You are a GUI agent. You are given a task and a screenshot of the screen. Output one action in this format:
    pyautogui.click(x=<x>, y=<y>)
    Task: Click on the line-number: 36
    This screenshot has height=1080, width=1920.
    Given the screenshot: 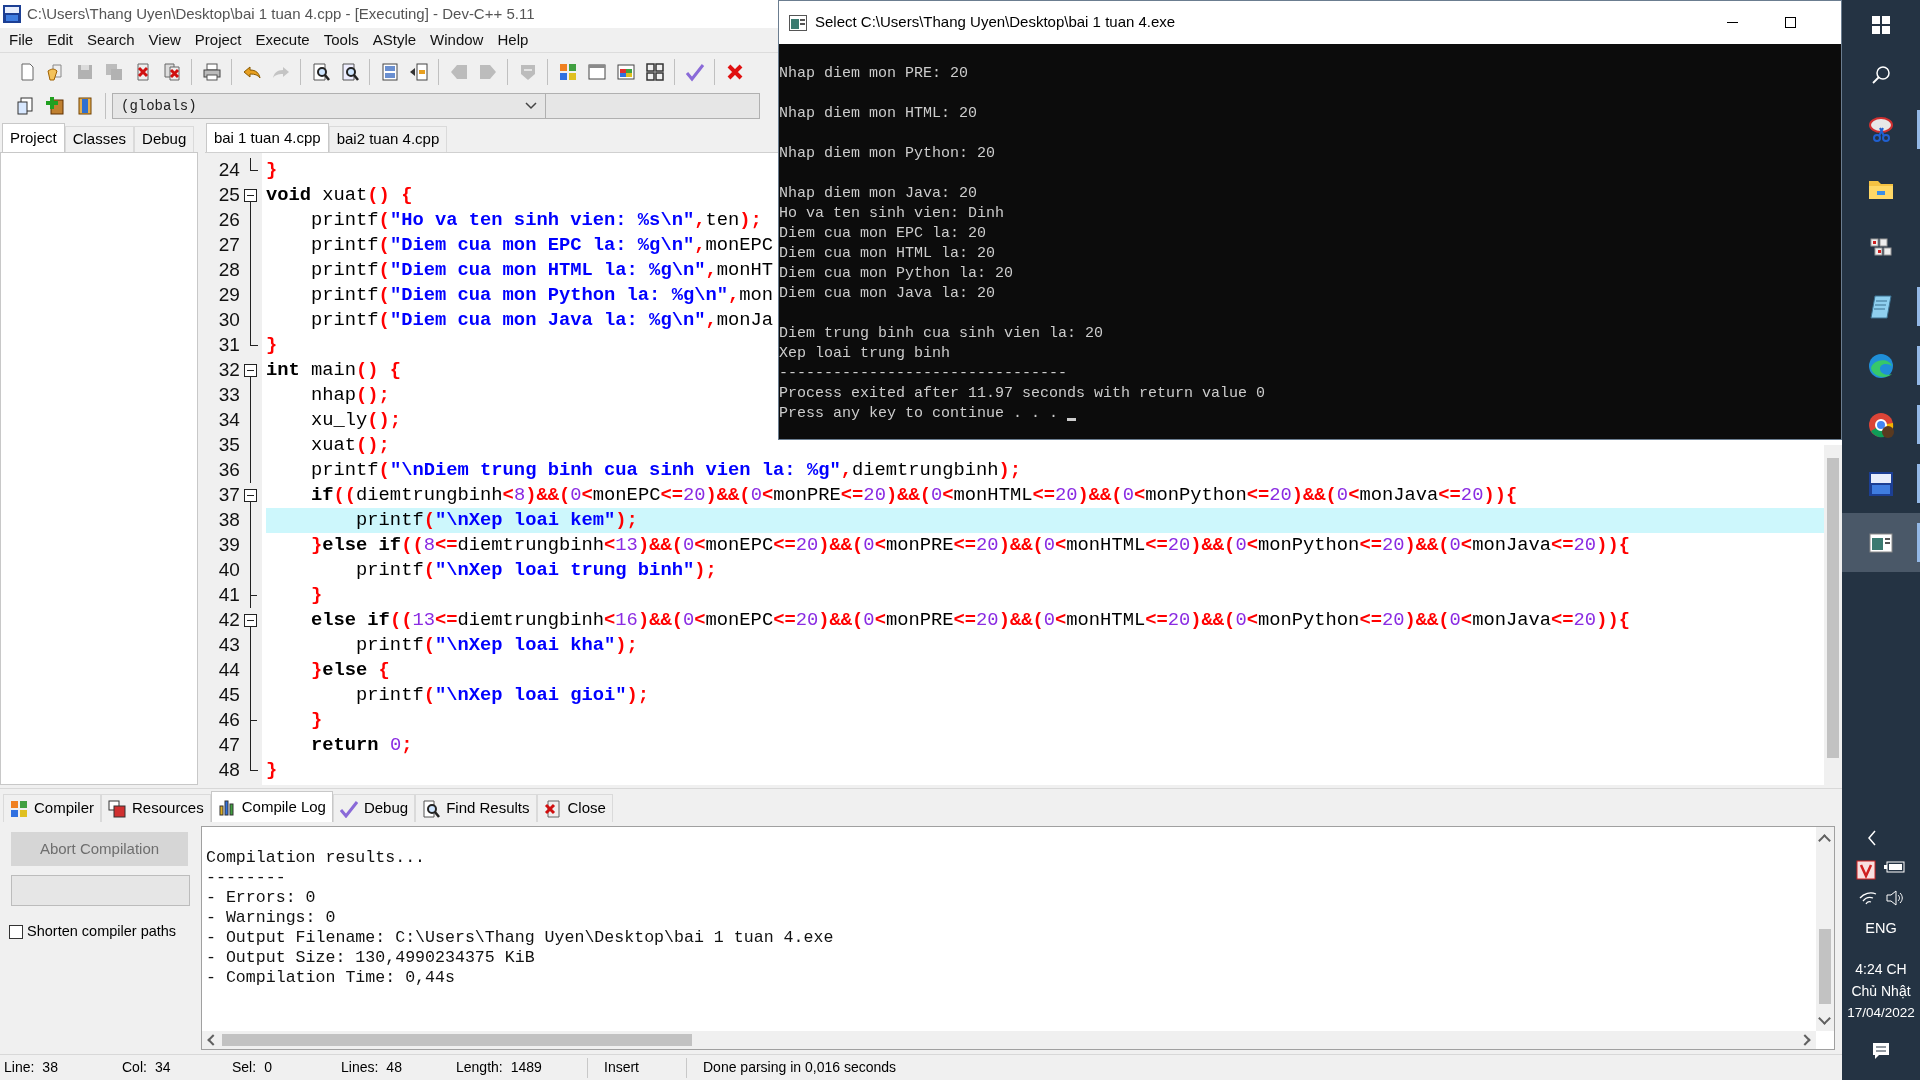 What is the action you would take?
    pyautogui.click(x=228, y=470)
    